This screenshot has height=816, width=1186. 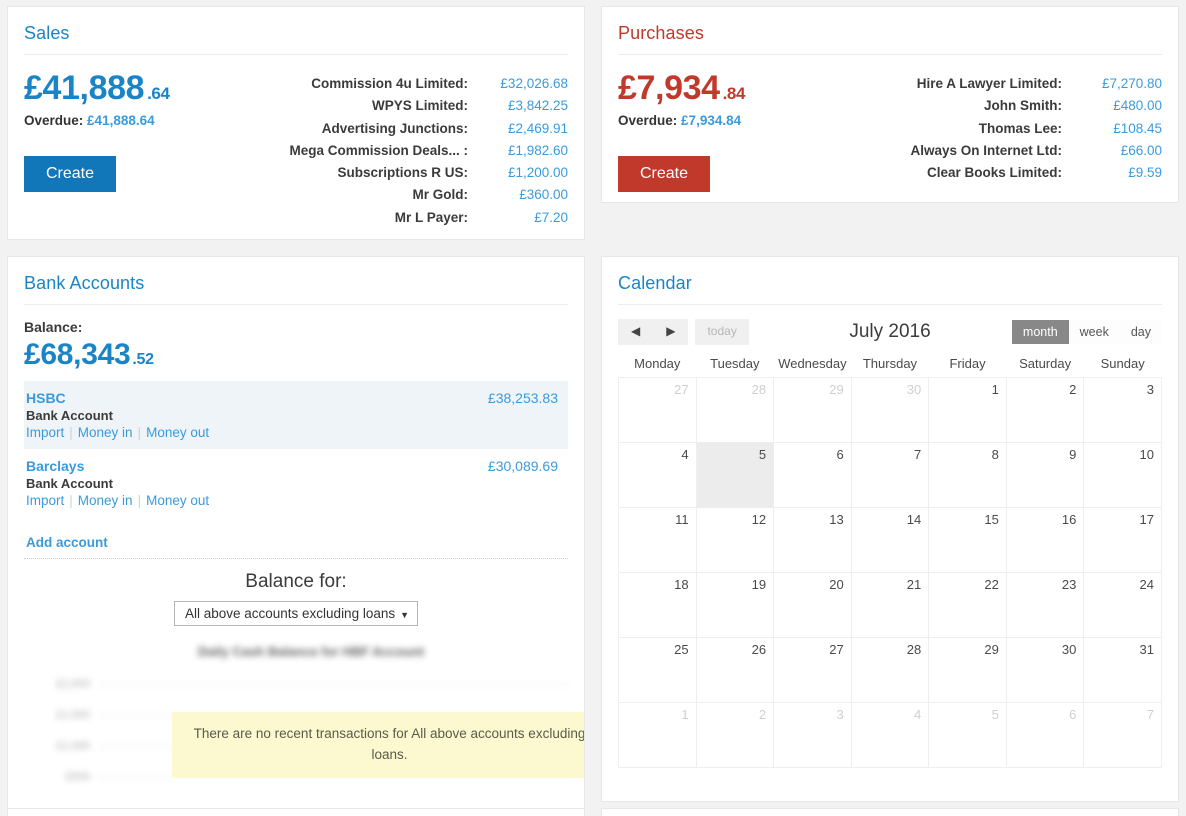 What do you see at coordinates (1122, 474) in the screenshot?
I see `calendar-day-cell: 10` at bounding box center [1122, 474].